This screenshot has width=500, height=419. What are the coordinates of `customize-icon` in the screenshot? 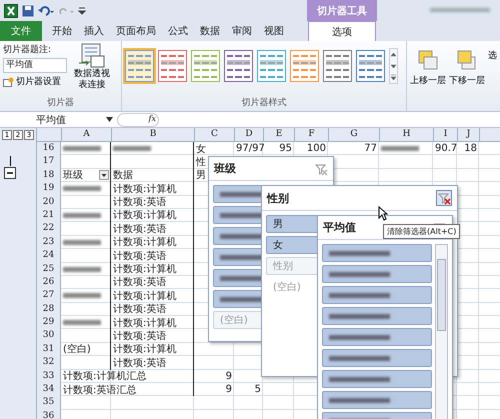 It's located at (82, 10).